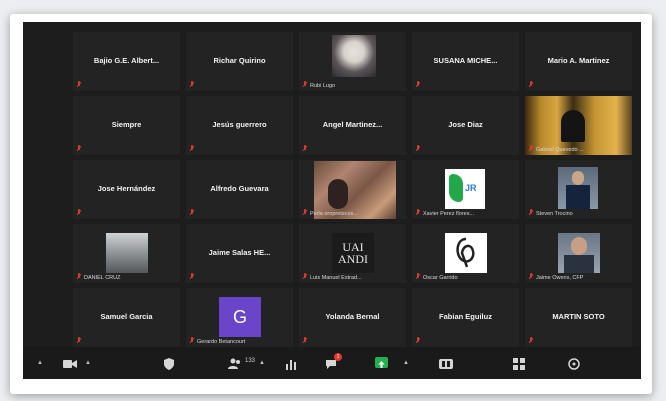  I want to click on participant-name: Jose Hernández, so click(126, 188).